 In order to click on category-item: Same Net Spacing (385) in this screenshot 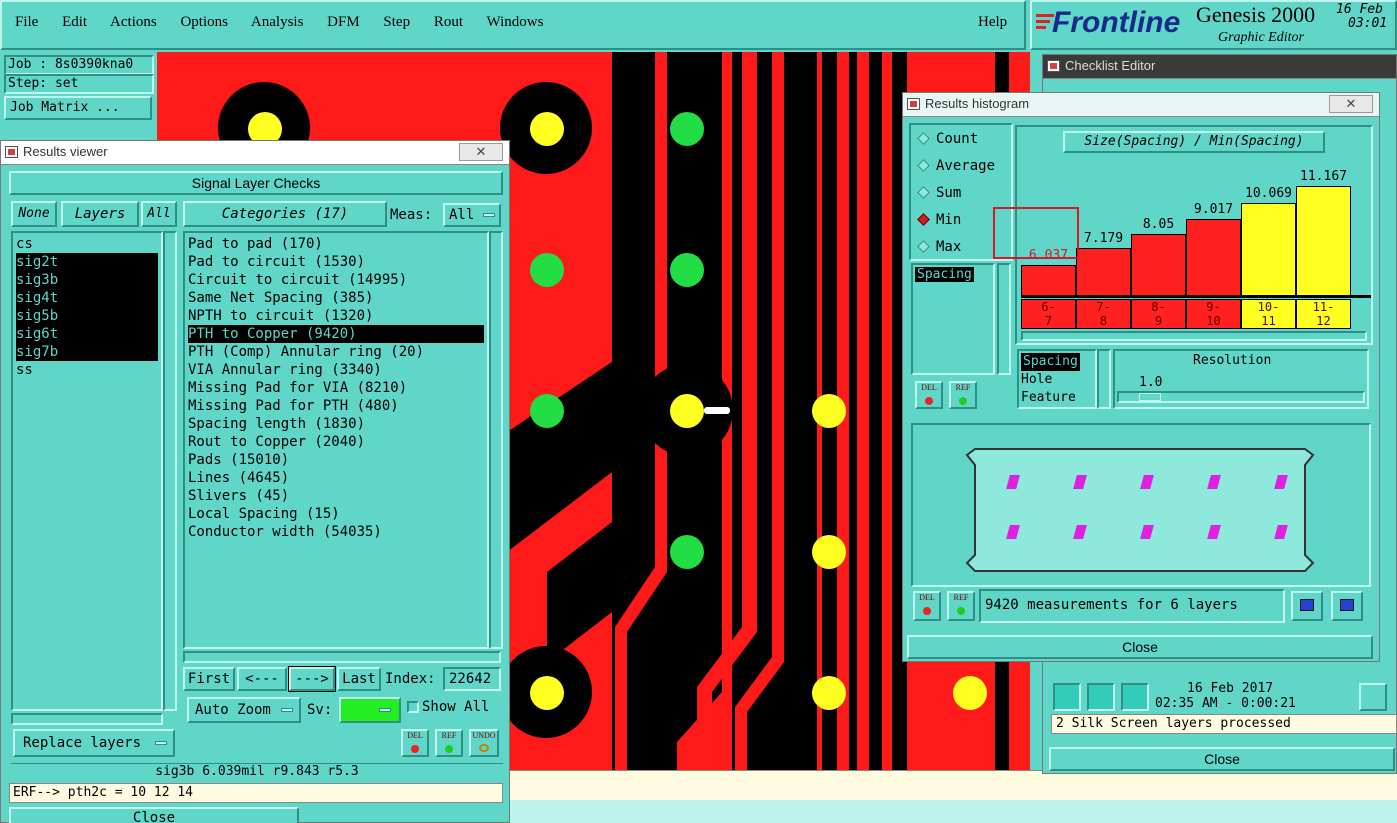, I will do `click(336, 298)`.